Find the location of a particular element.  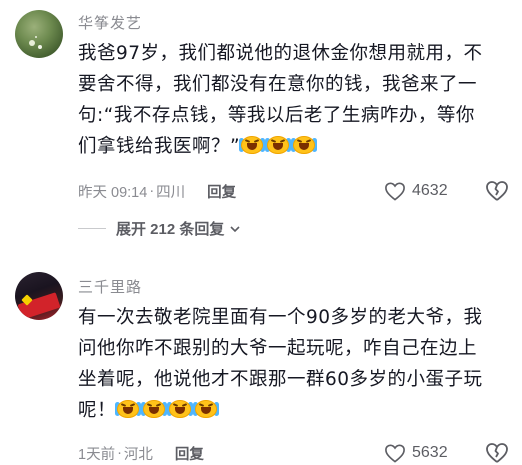

comment-location: 河北 is located at coordinates (138, 454).